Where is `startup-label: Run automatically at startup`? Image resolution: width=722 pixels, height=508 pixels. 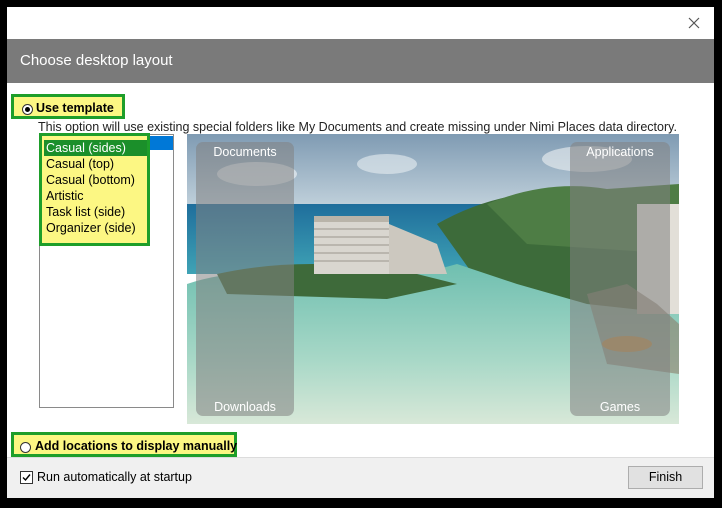
startup-label: Run automatically at startup is located at coordinates (114, 477).